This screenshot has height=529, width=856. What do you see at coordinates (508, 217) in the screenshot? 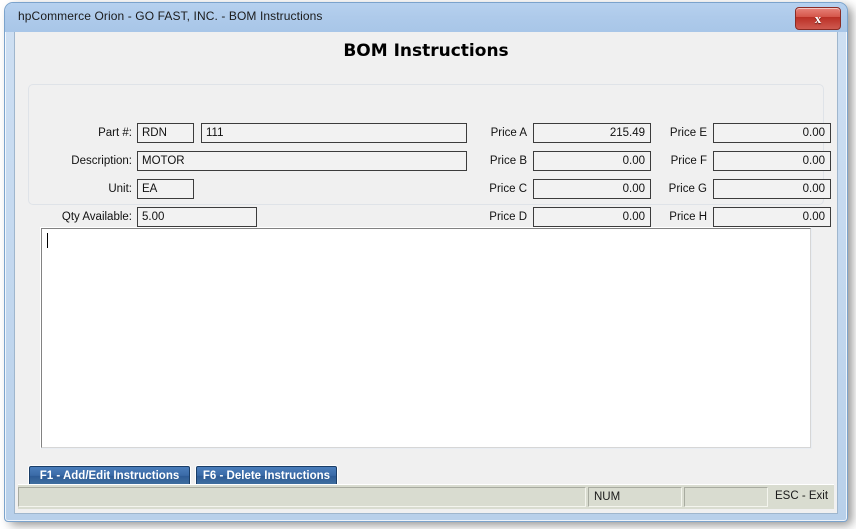
I see `label-price-d: Price D` at bounding box center [508, 217].